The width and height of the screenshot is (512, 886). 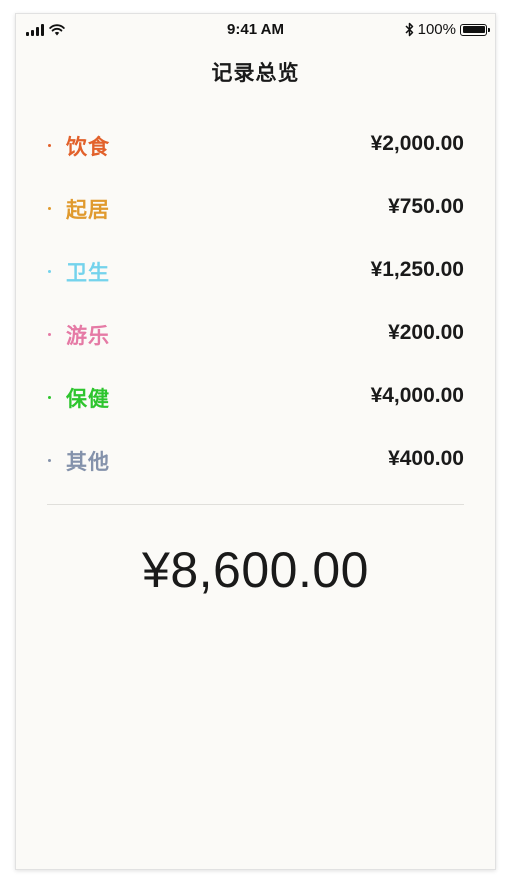 I want to click on list-item: 其他 ¥400.00, so click(x=256, y=460).